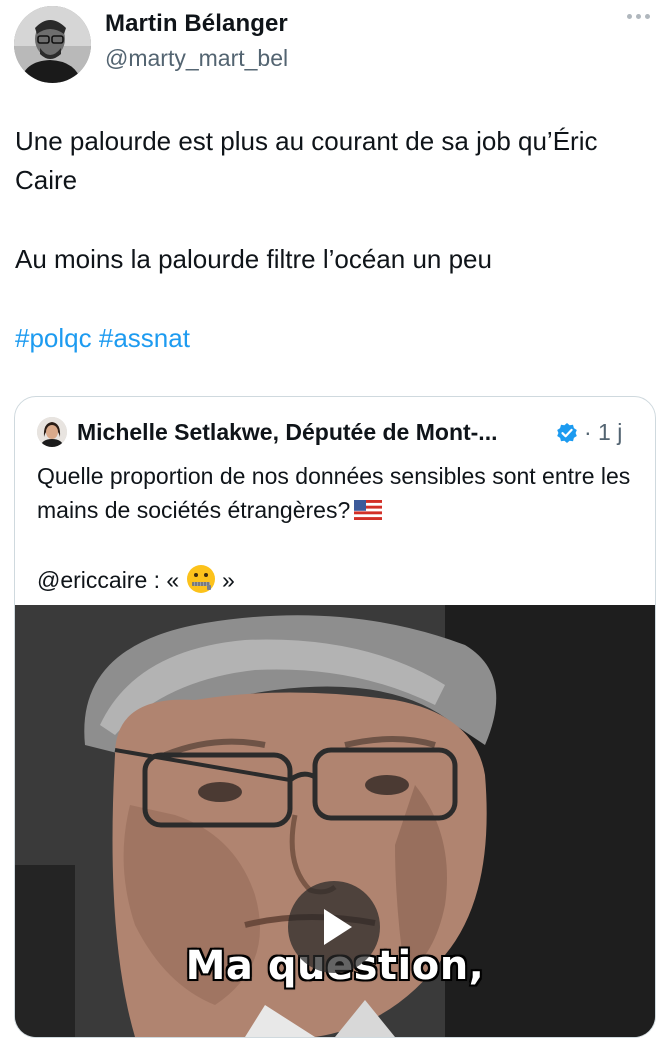  I want to click on hashtag-link: #assnat, so click(144, 338).